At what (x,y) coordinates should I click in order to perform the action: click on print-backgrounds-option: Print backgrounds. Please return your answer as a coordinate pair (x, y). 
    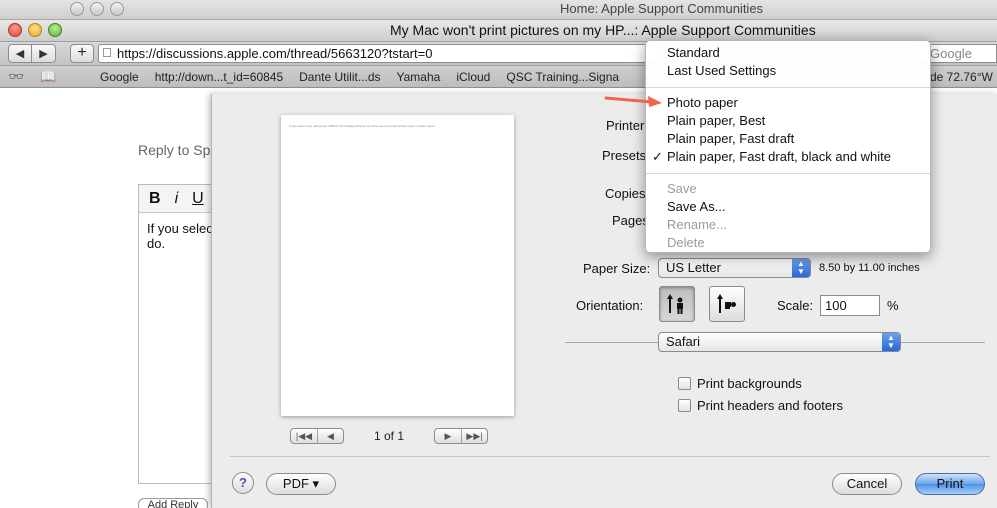
    Looking at the image, I should click on (740, 383).